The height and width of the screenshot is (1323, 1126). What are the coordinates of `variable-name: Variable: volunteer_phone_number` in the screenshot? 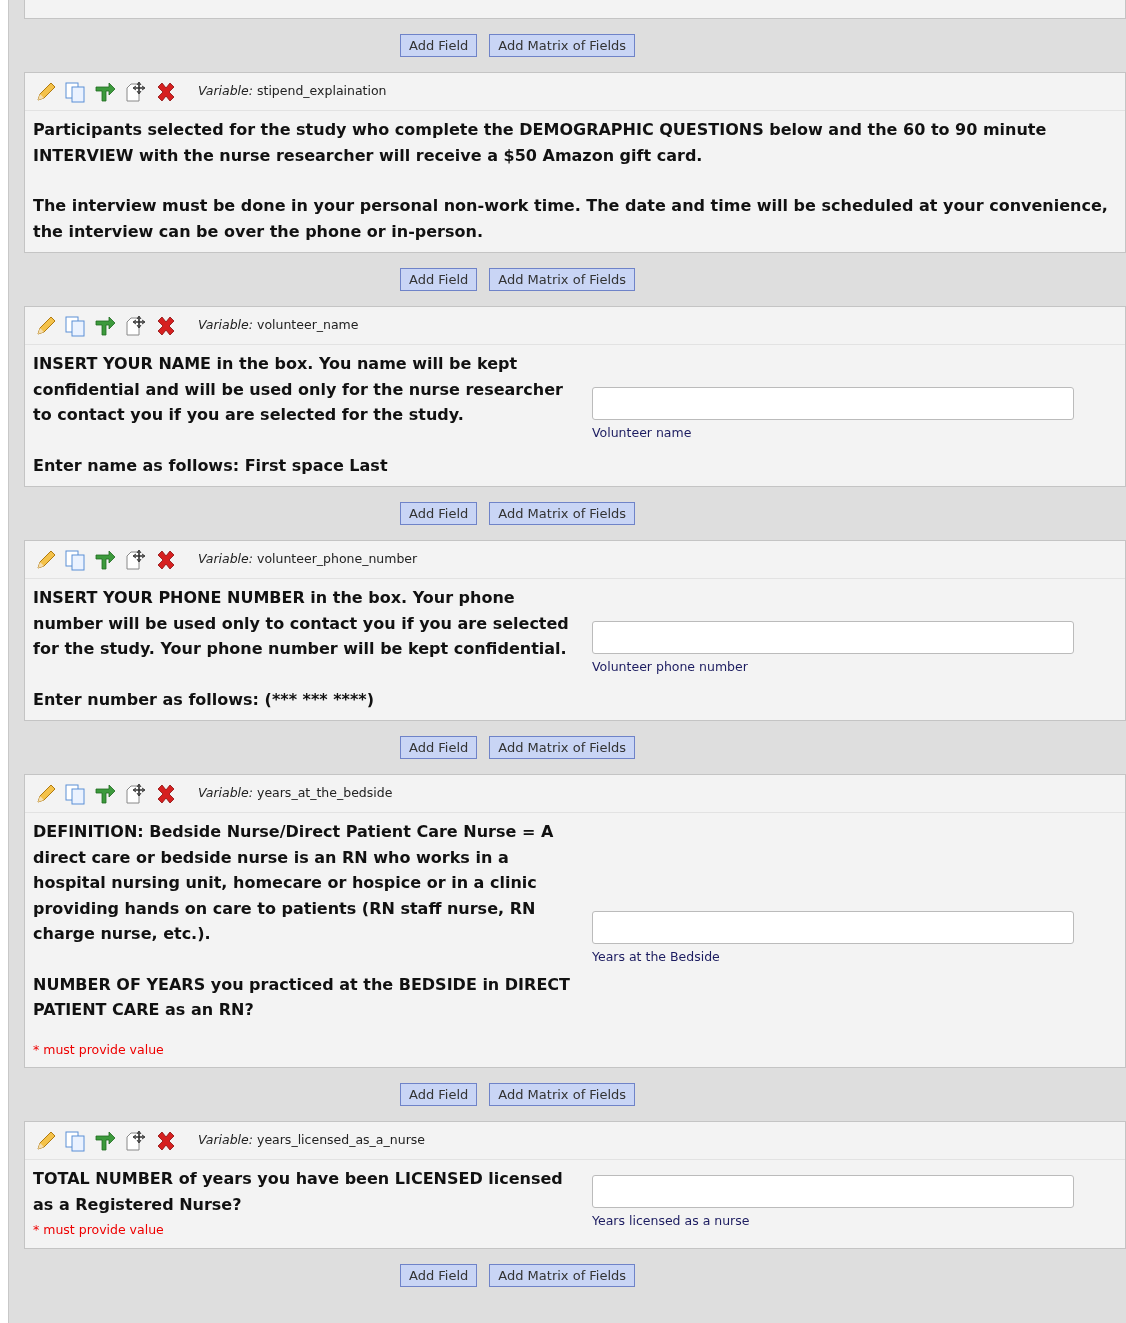 It's located at (308, 559).